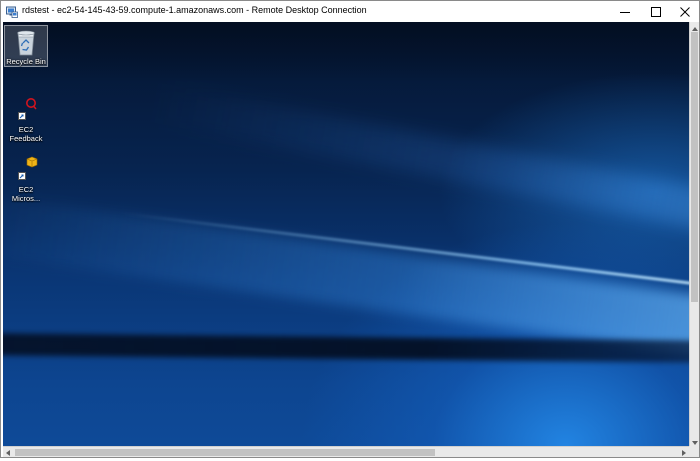 Image resolution: width=700 pixels, height=461 pixels. I want to click on wallpaper-light-beam-core, so click(405, 250).